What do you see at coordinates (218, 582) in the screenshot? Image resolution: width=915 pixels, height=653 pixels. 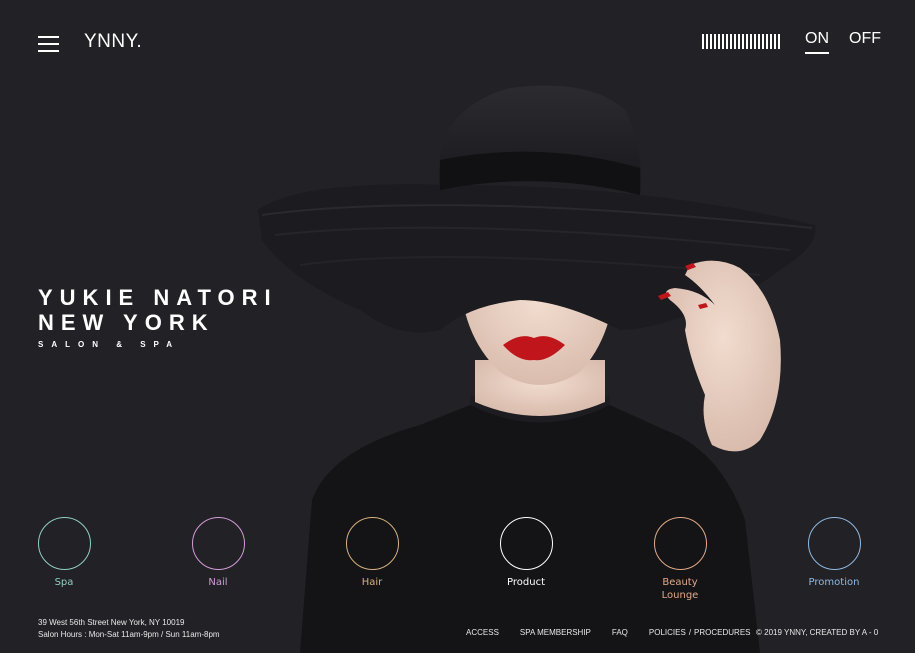 I see `category-label: Nail` at bounding box center [218, 582].